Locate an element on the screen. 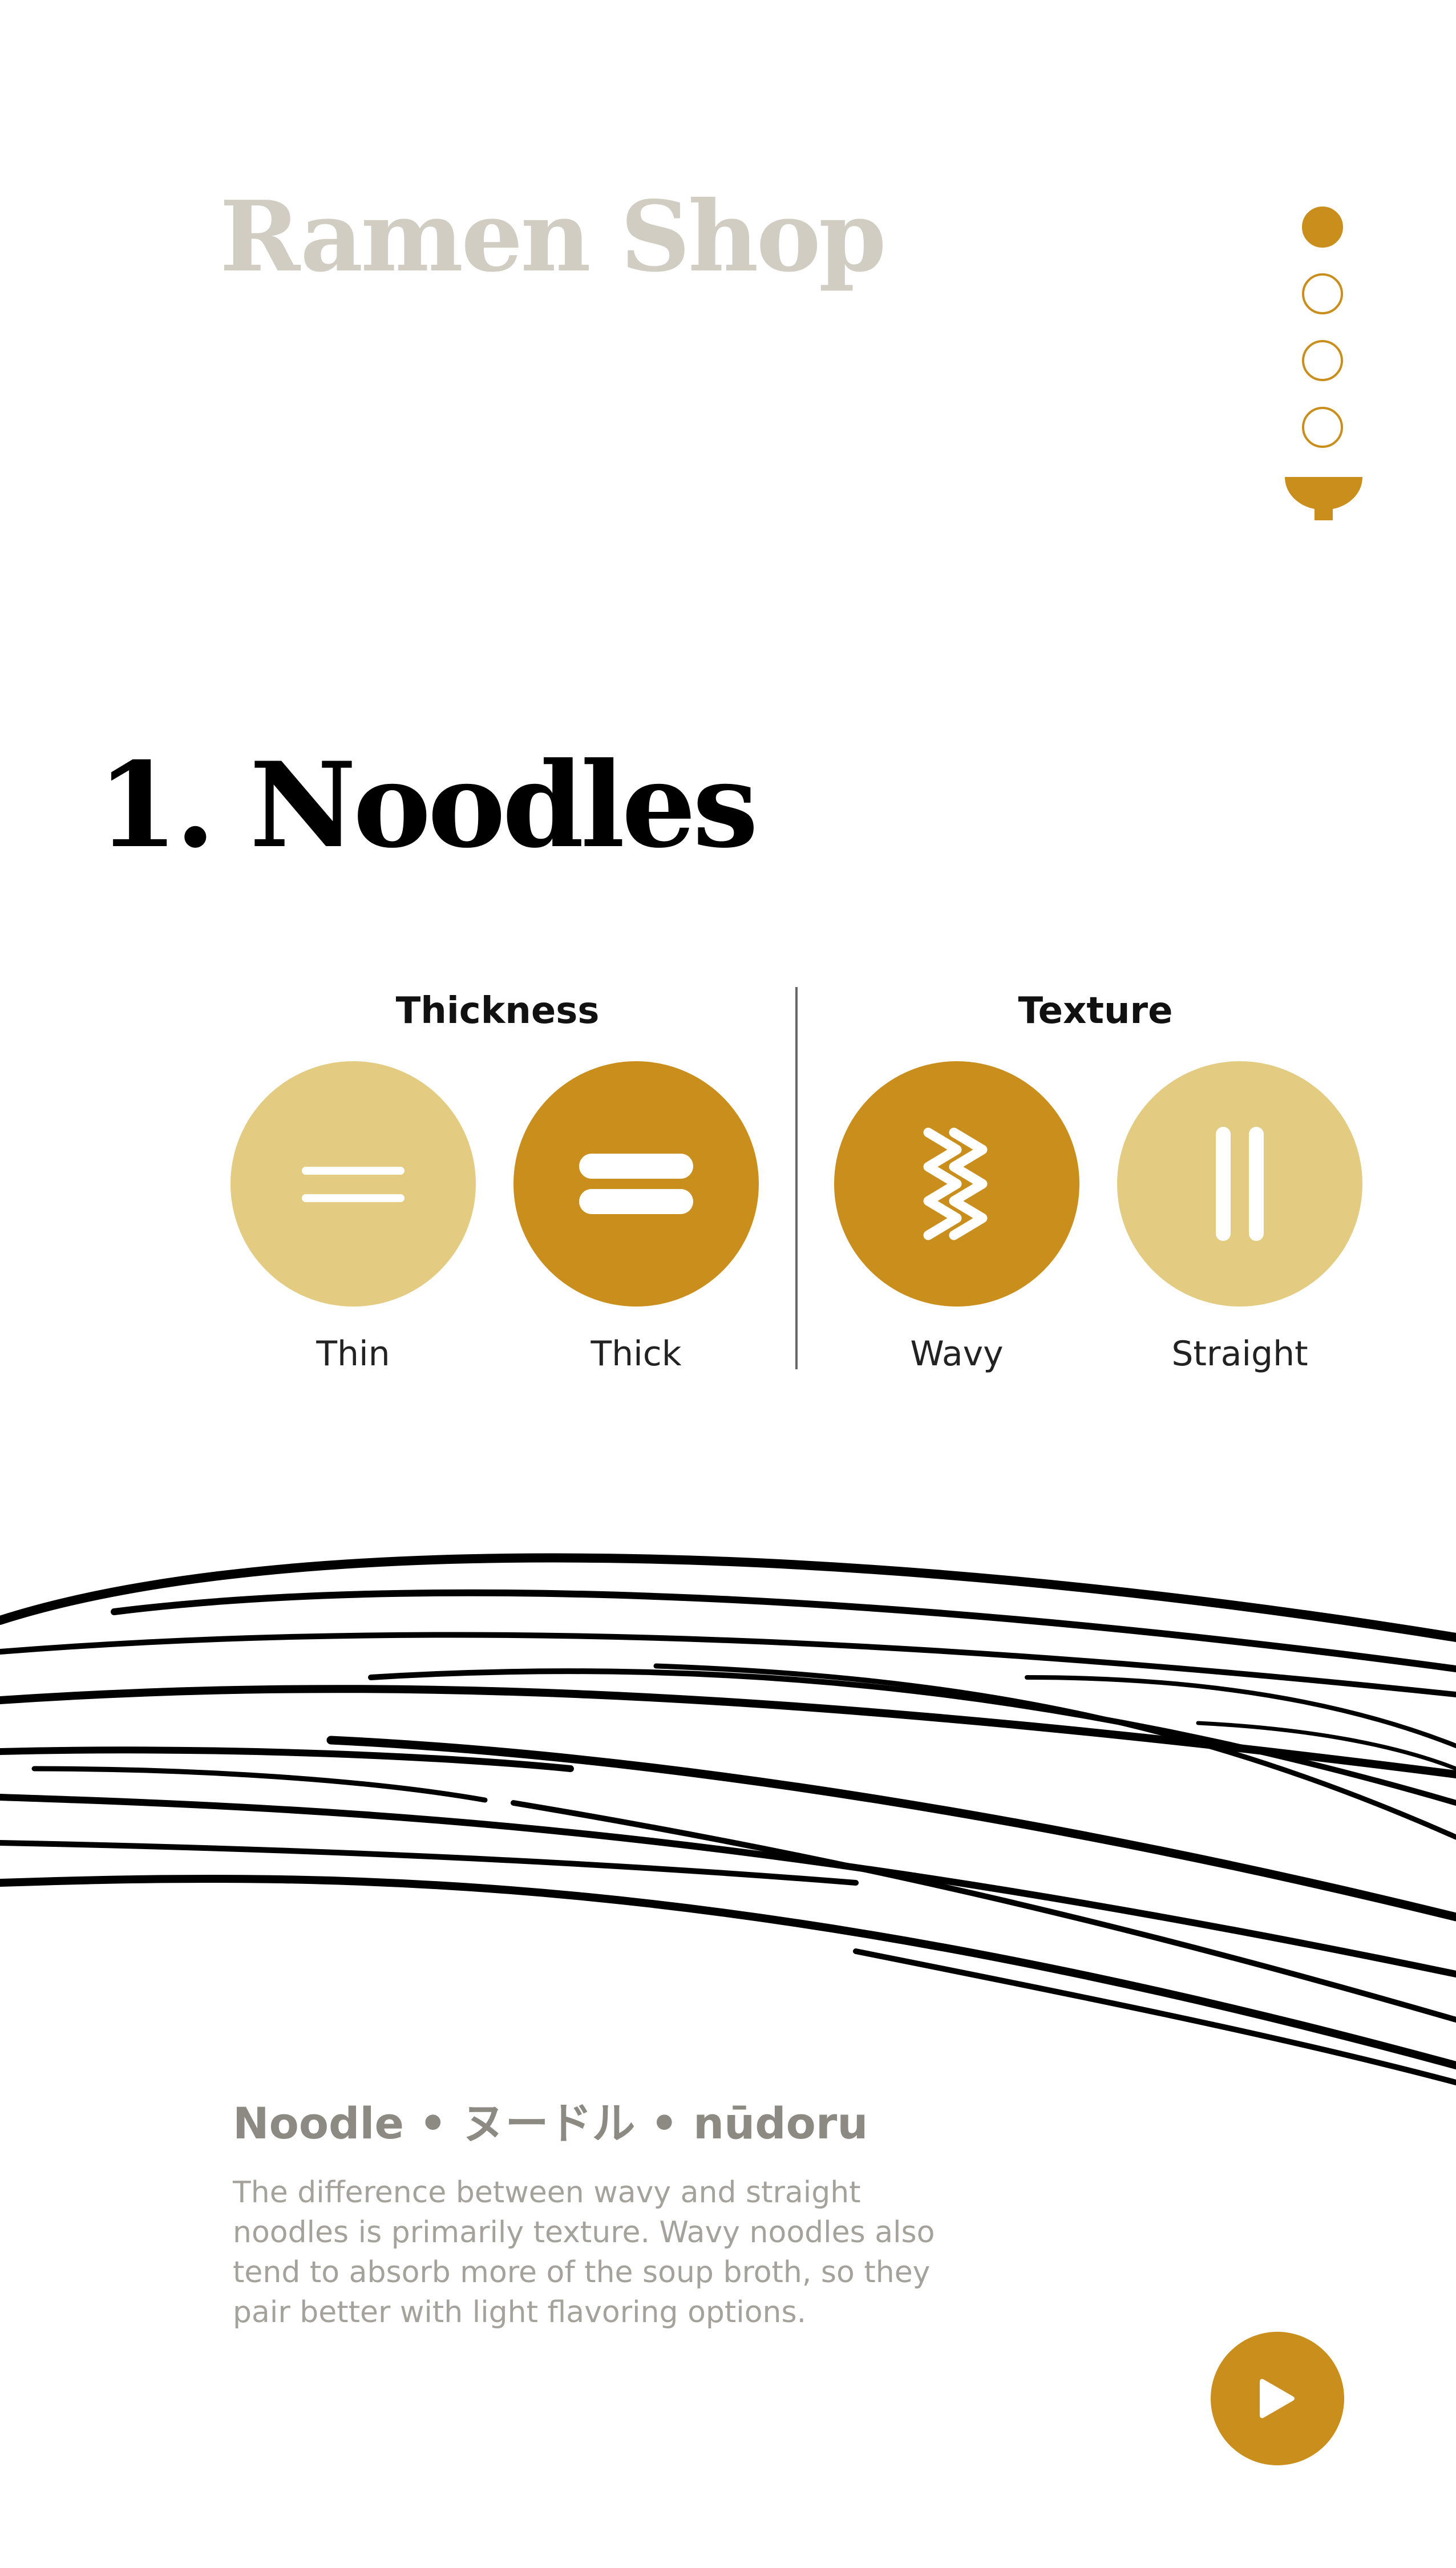 Image resolution: width=1456 pixels, height=2568 pixels. bowl-icon is located at coordinates (1323, 498).